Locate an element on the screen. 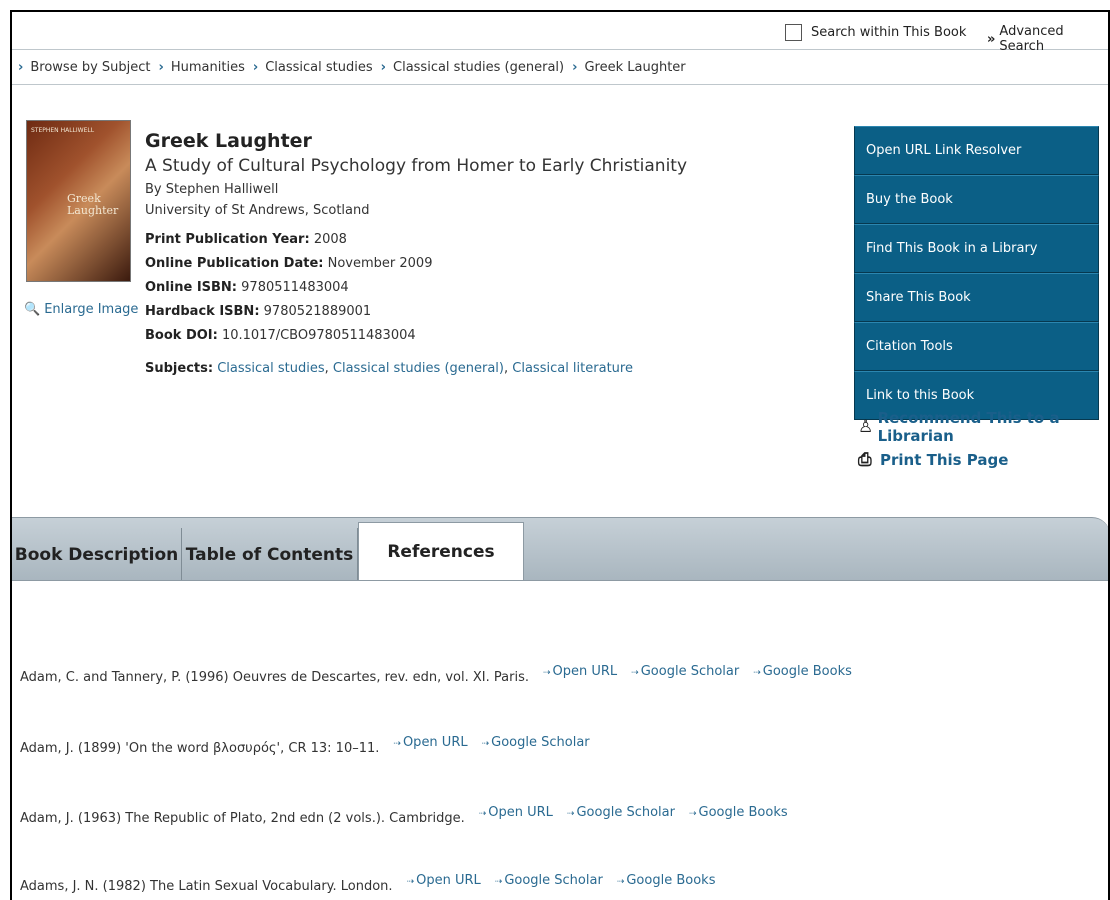 This screenshot has height=900, width=1110. subject-link: Classical studies is located at coordinates (270, 368).